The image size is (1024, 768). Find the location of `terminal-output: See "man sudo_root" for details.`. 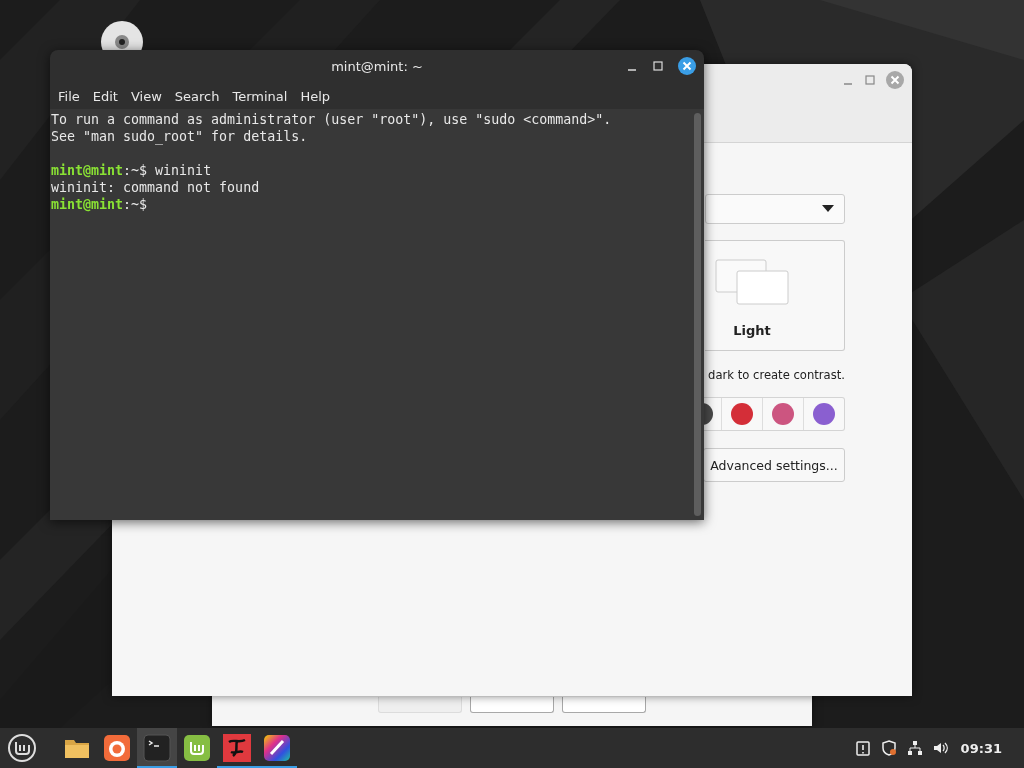

terminal-output: See "man sudo_root" for details. is located at coordinates (180, 136).